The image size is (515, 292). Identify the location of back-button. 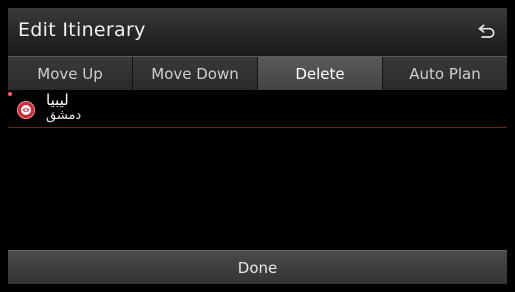
(487, 32).